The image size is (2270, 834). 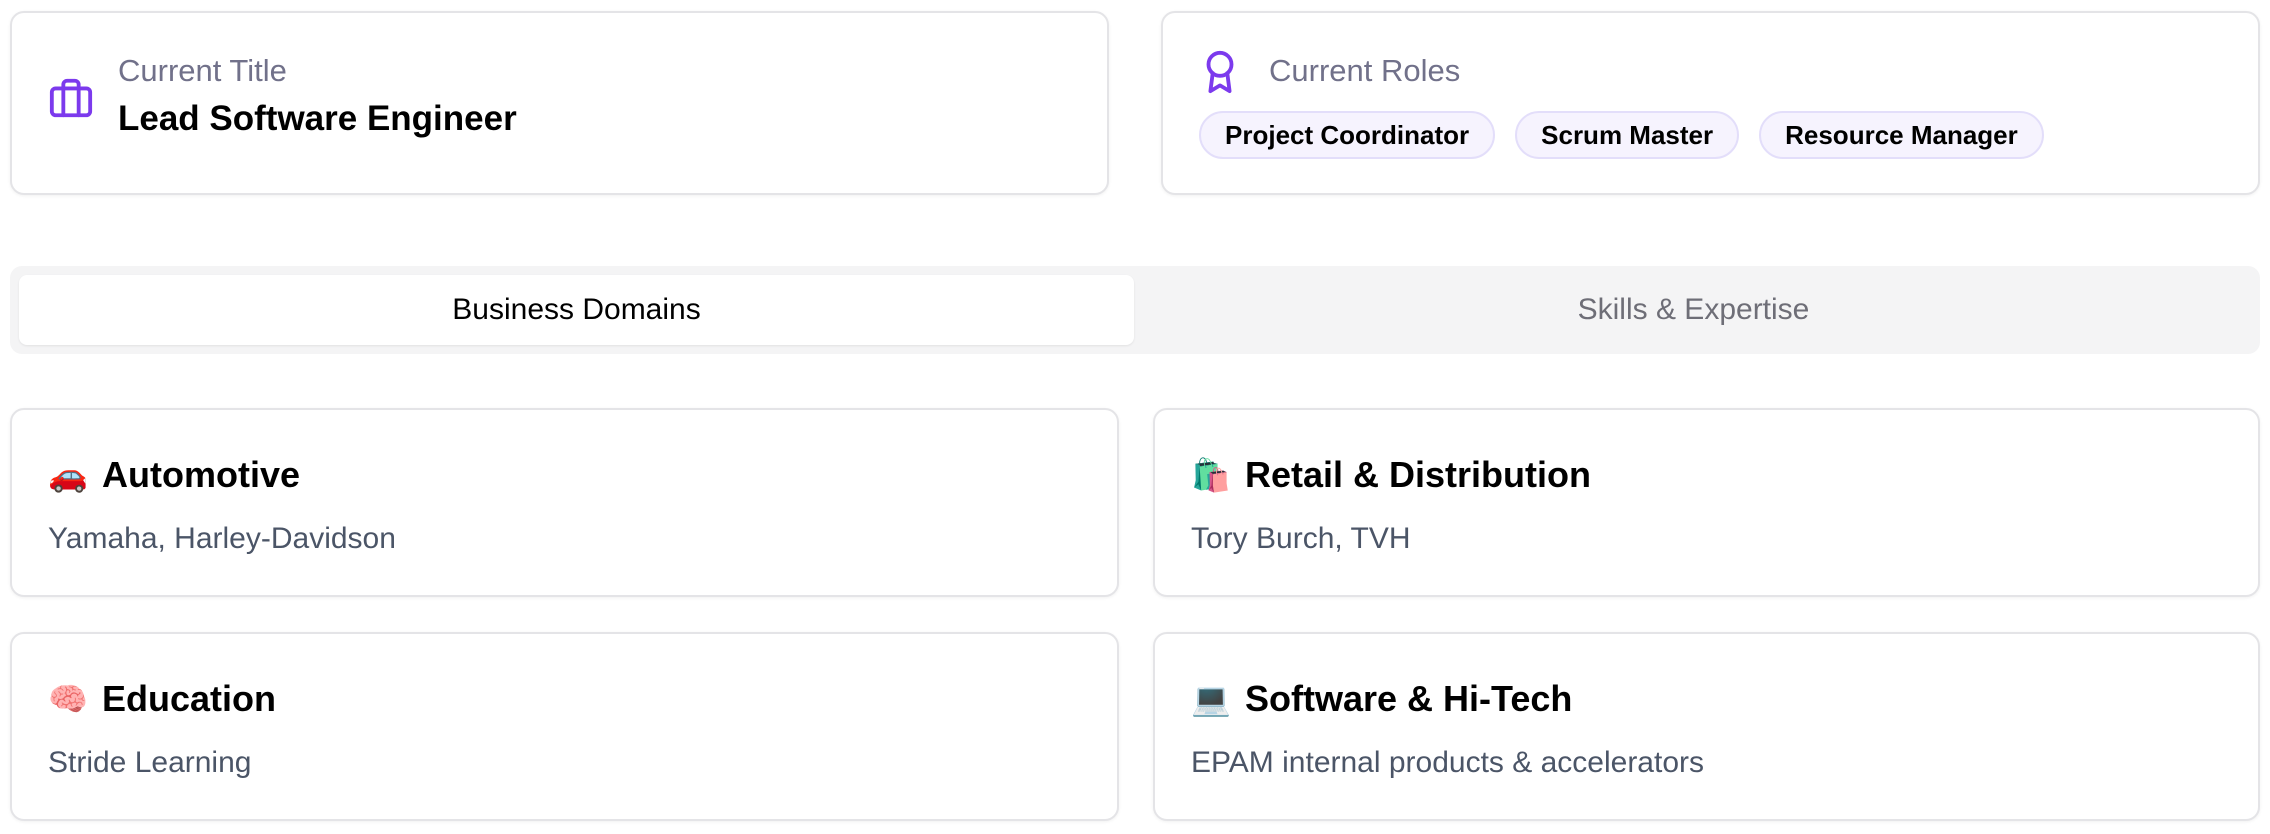 I want to click on car-icon: 🚗, so click(x=68, y=475).